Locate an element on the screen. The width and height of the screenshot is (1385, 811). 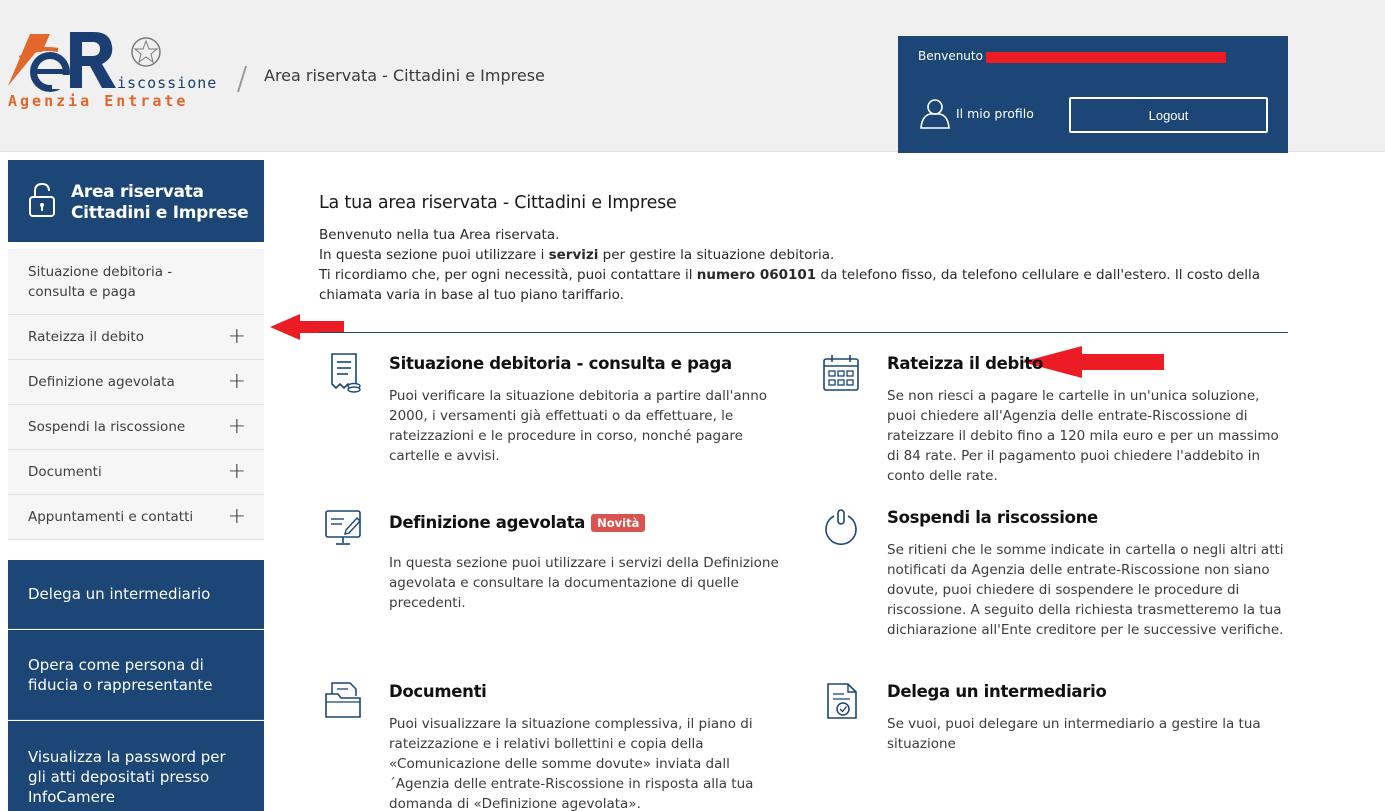
card-title-text: Sospendi la riscossione is located at coordinates (992, 517).